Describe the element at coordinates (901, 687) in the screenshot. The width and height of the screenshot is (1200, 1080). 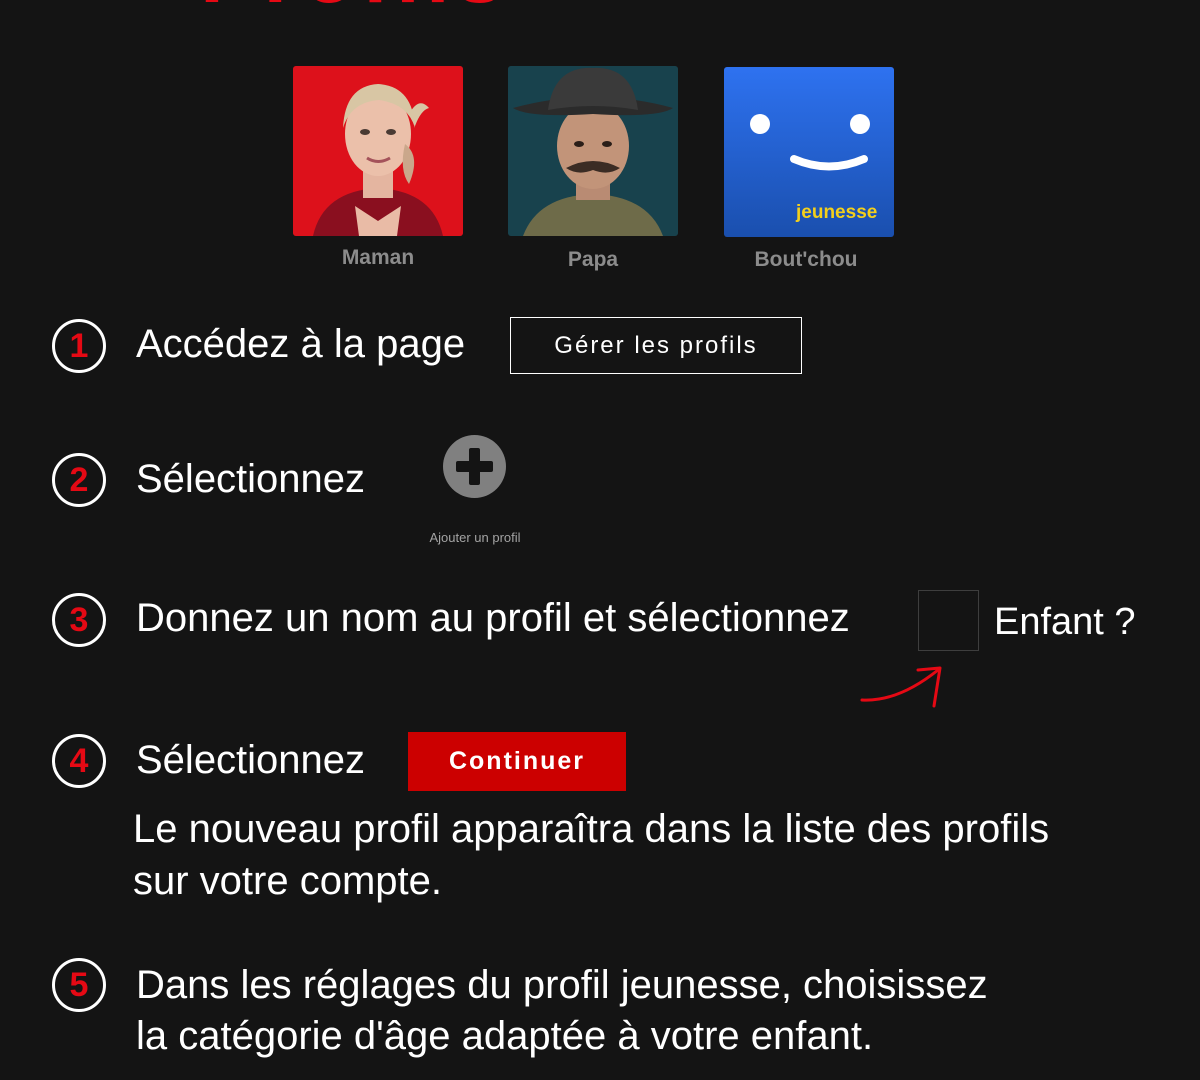
I see `arrow-icon` at that location.